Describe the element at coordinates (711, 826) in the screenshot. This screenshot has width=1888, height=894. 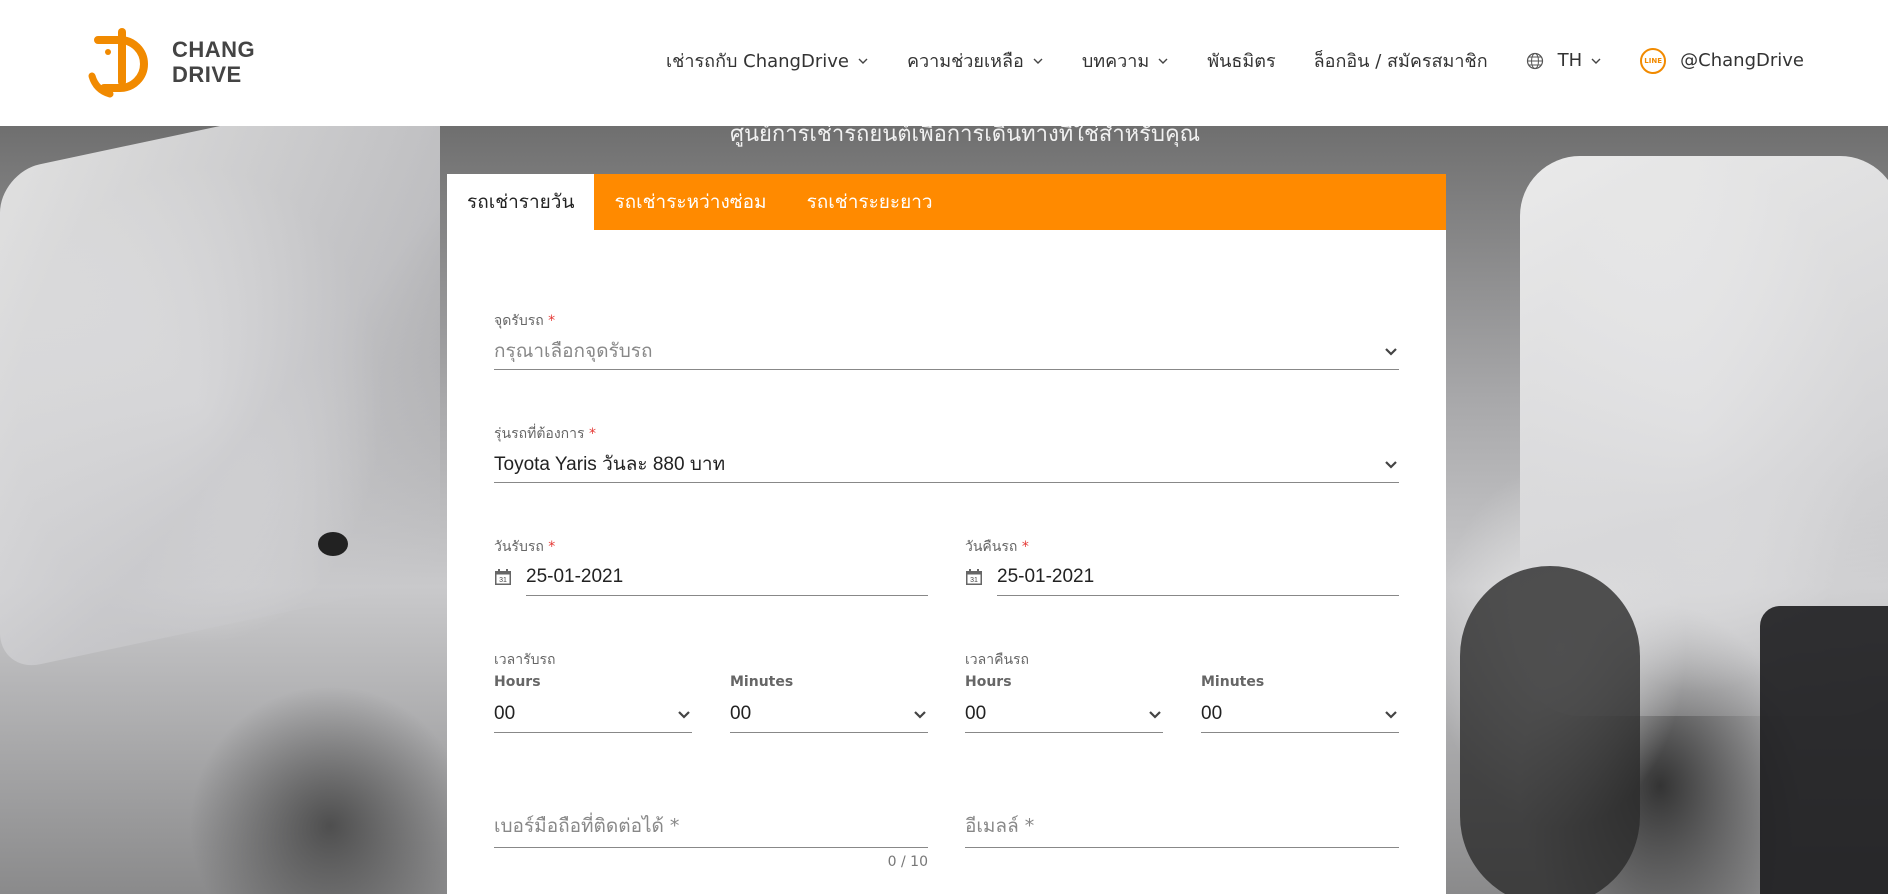
I see `phone-input: เบอร์มือถือที่ติดต่อได้ *` at that location.